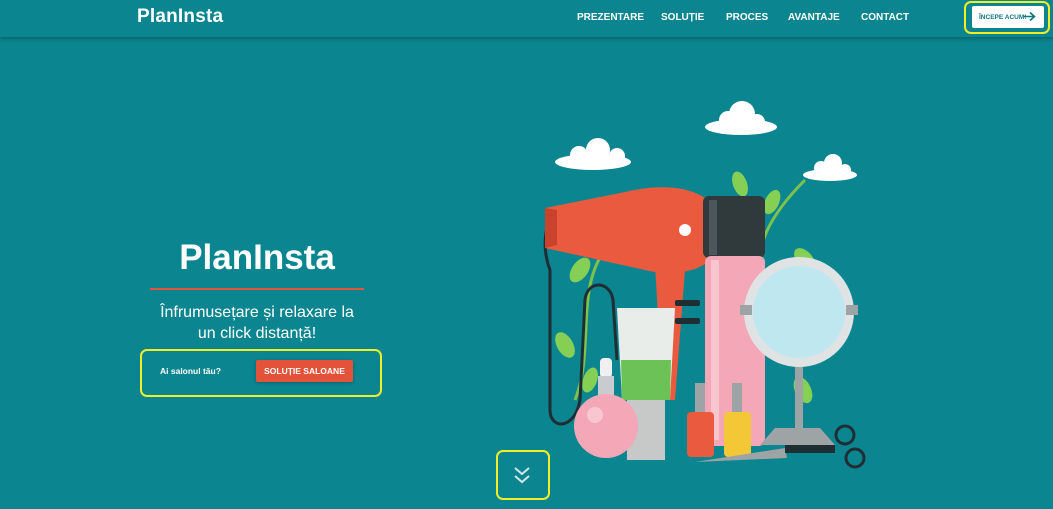  I want to click on scroll-down-button, so click(522, 475).